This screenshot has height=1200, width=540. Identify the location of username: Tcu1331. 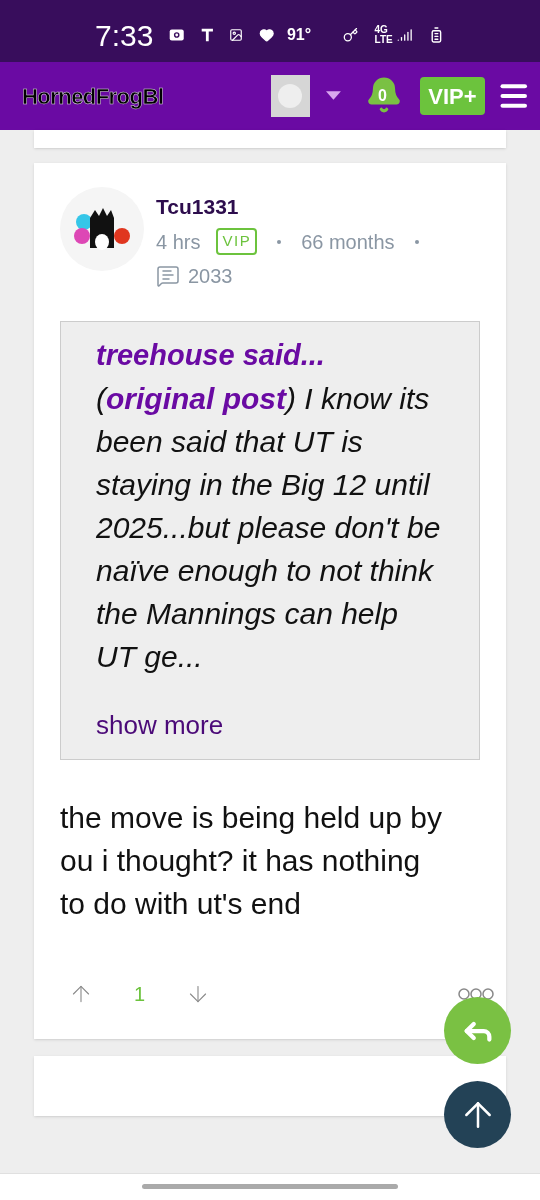
(291, 207).